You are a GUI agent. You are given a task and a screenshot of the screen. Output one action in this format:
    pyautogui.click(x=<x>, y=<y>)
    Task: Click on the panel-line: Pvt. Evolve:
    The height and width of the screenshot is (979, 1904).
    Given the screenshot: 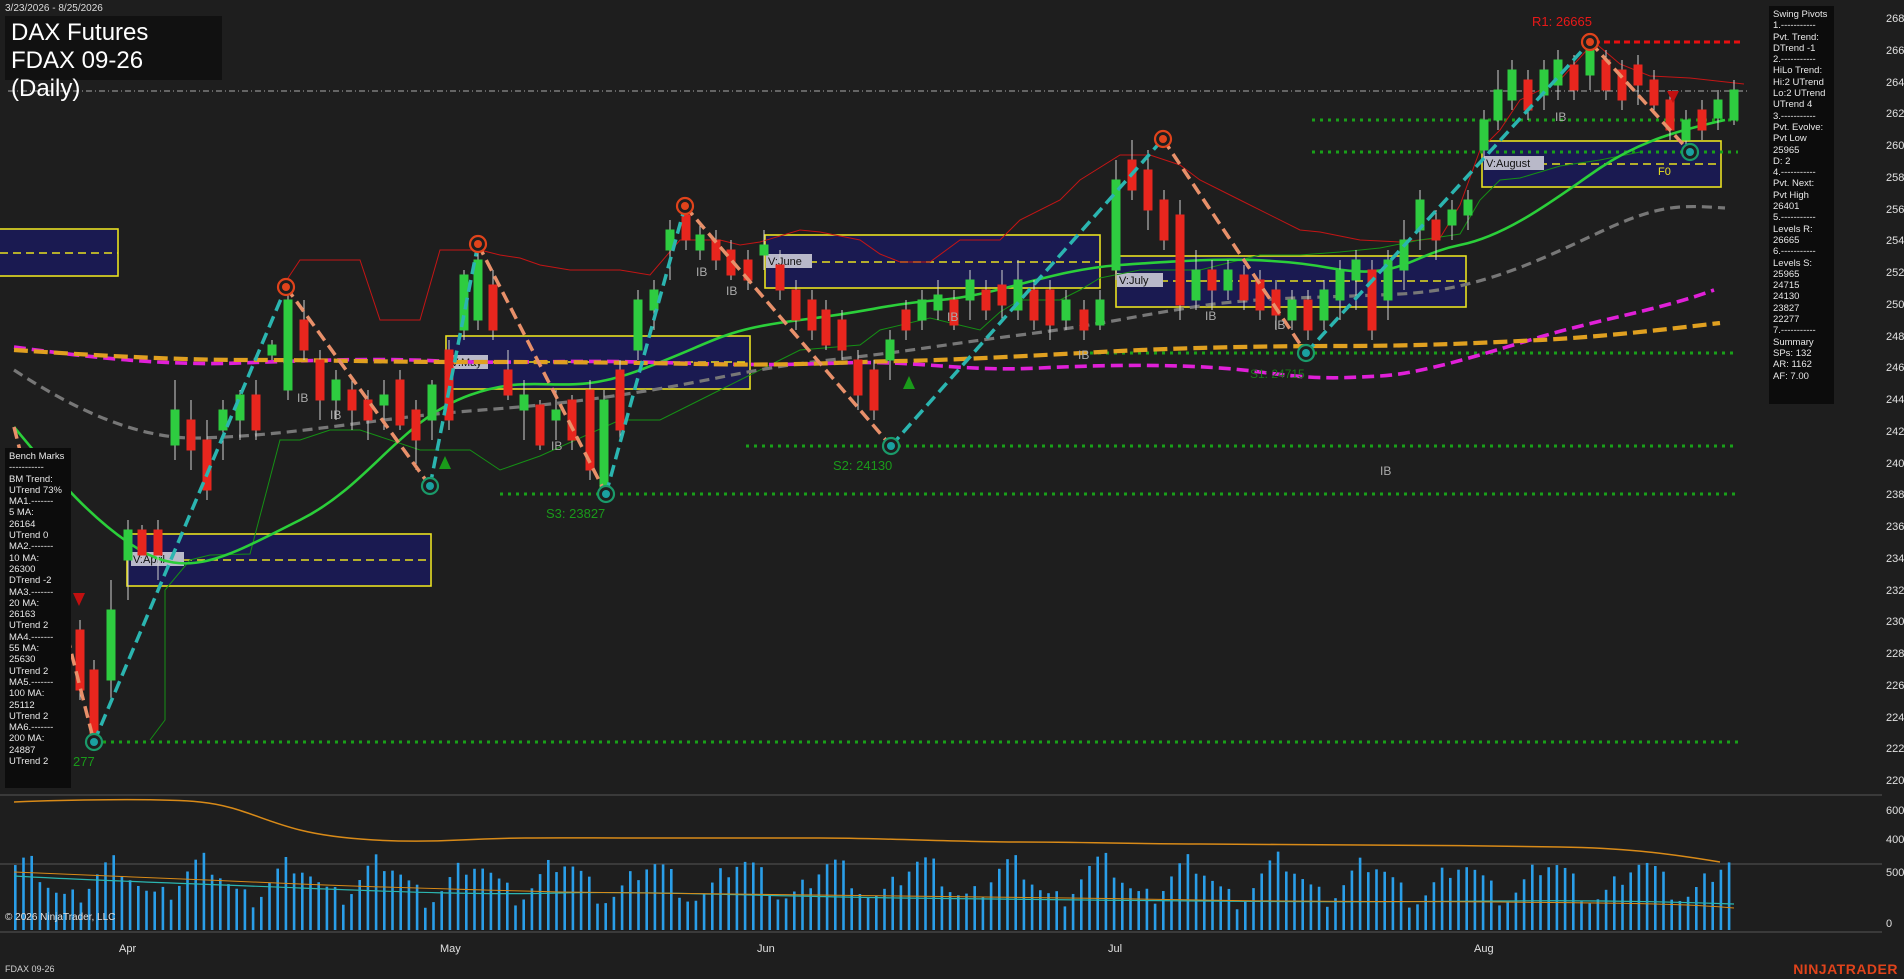 What is the action you would take?
    pyautogui.click(x=1798, y=127)
    